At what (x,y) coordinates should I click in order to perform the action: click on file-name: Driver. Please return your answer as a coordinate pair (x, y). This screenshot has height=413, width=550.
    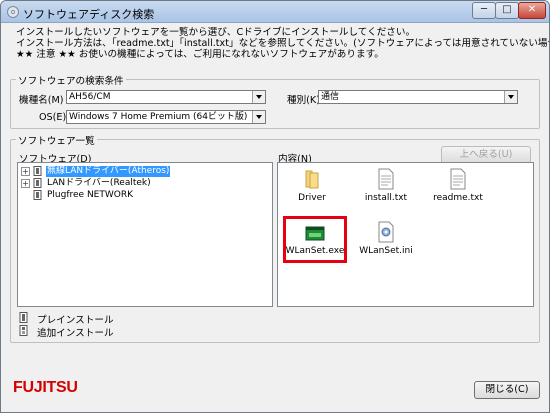
    Looking at the image, I should click on (312, 198).